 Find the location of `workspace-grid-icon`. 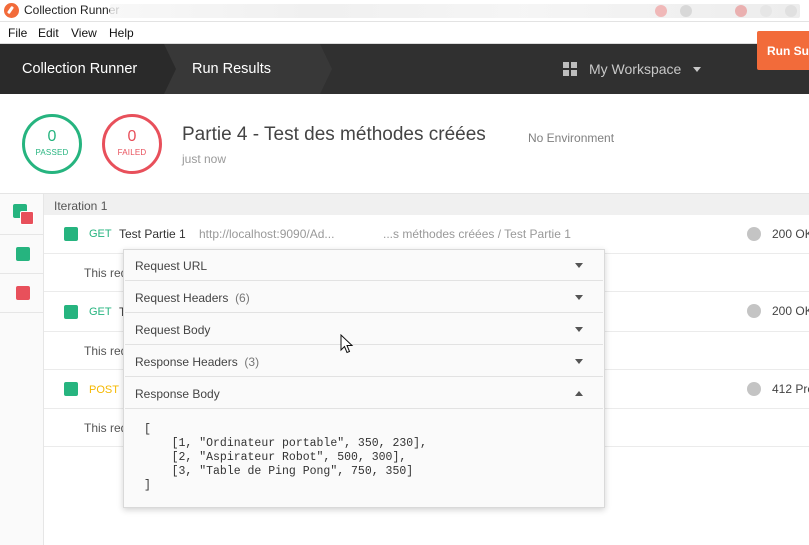

workspace-grid-icon is located at coordinates (570, 69).